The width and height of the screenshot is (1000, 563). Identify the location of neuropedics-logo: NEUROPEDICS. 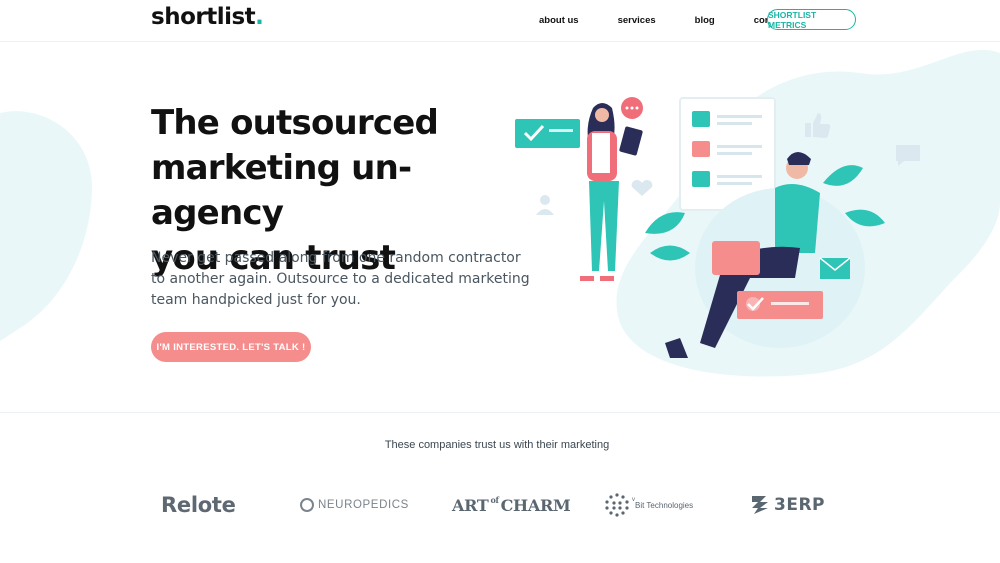
(354, 505).